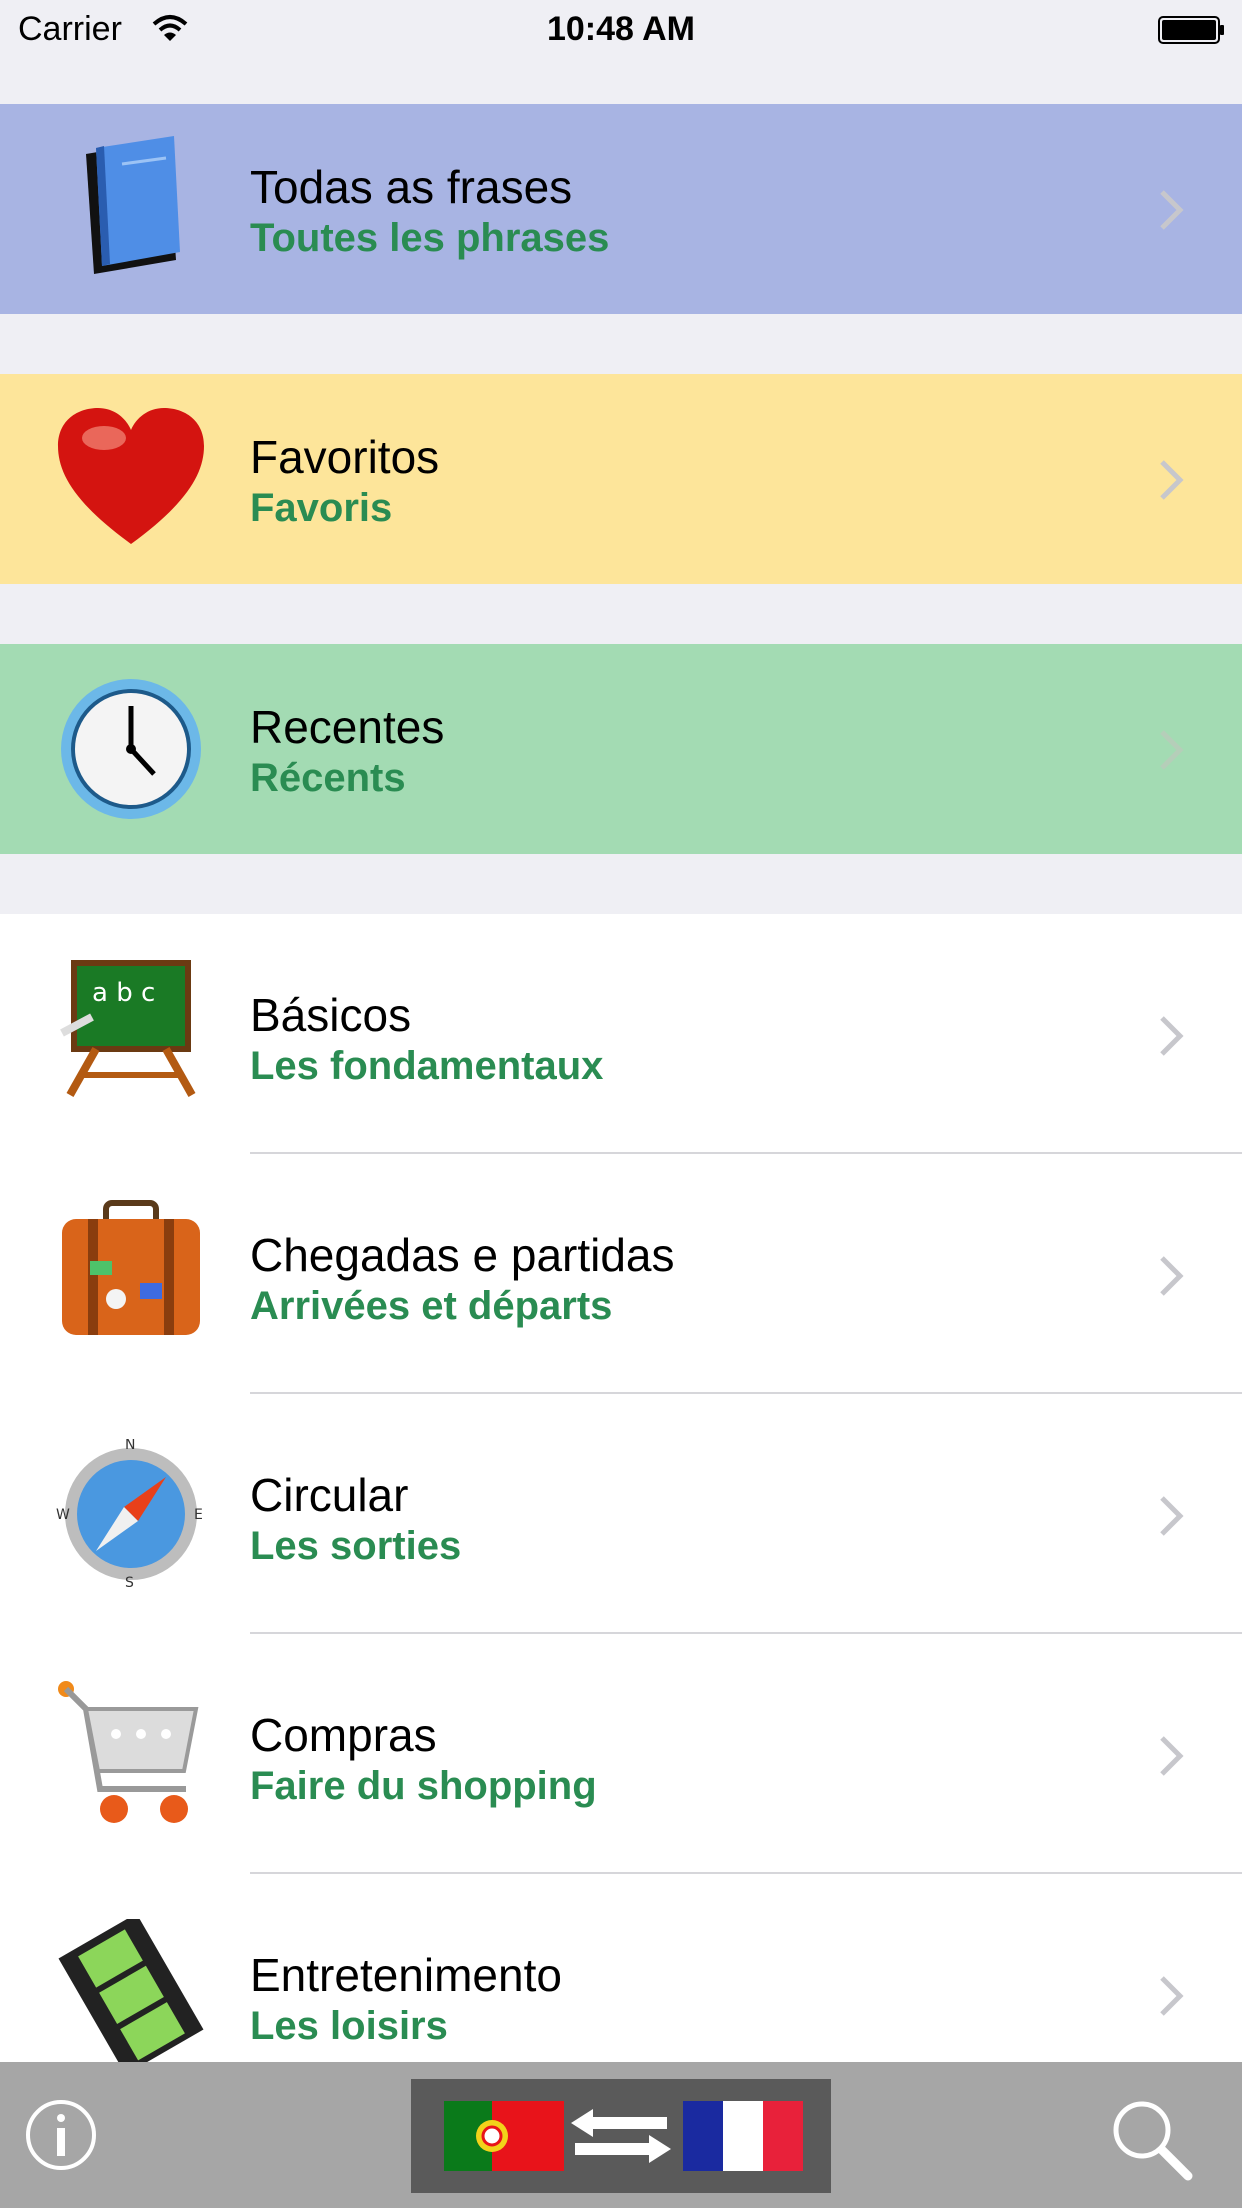 The image size is (1242, 2208). I want to click on category-item-shopping: Compras Faire du shopping, so click(621, 1754).